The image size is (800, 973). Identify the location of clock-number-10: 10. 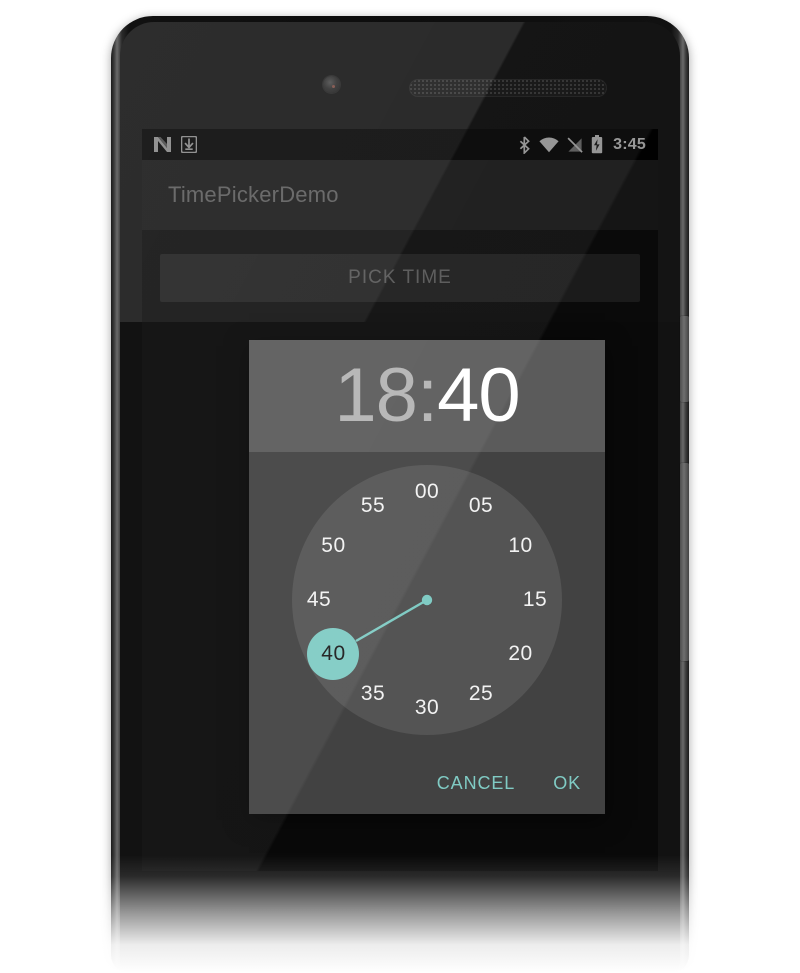
(521, 546).